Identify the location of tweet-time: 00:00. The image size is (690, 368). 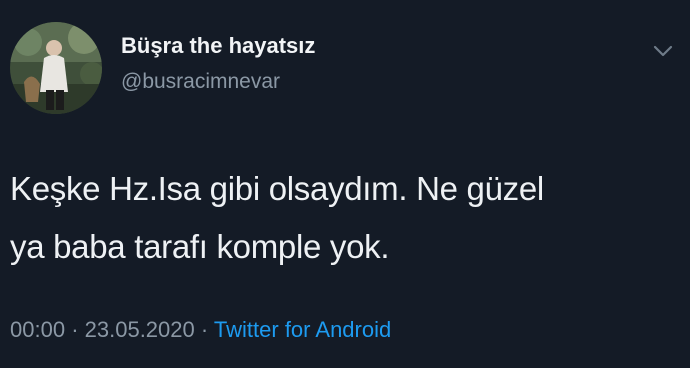
(38, 329).